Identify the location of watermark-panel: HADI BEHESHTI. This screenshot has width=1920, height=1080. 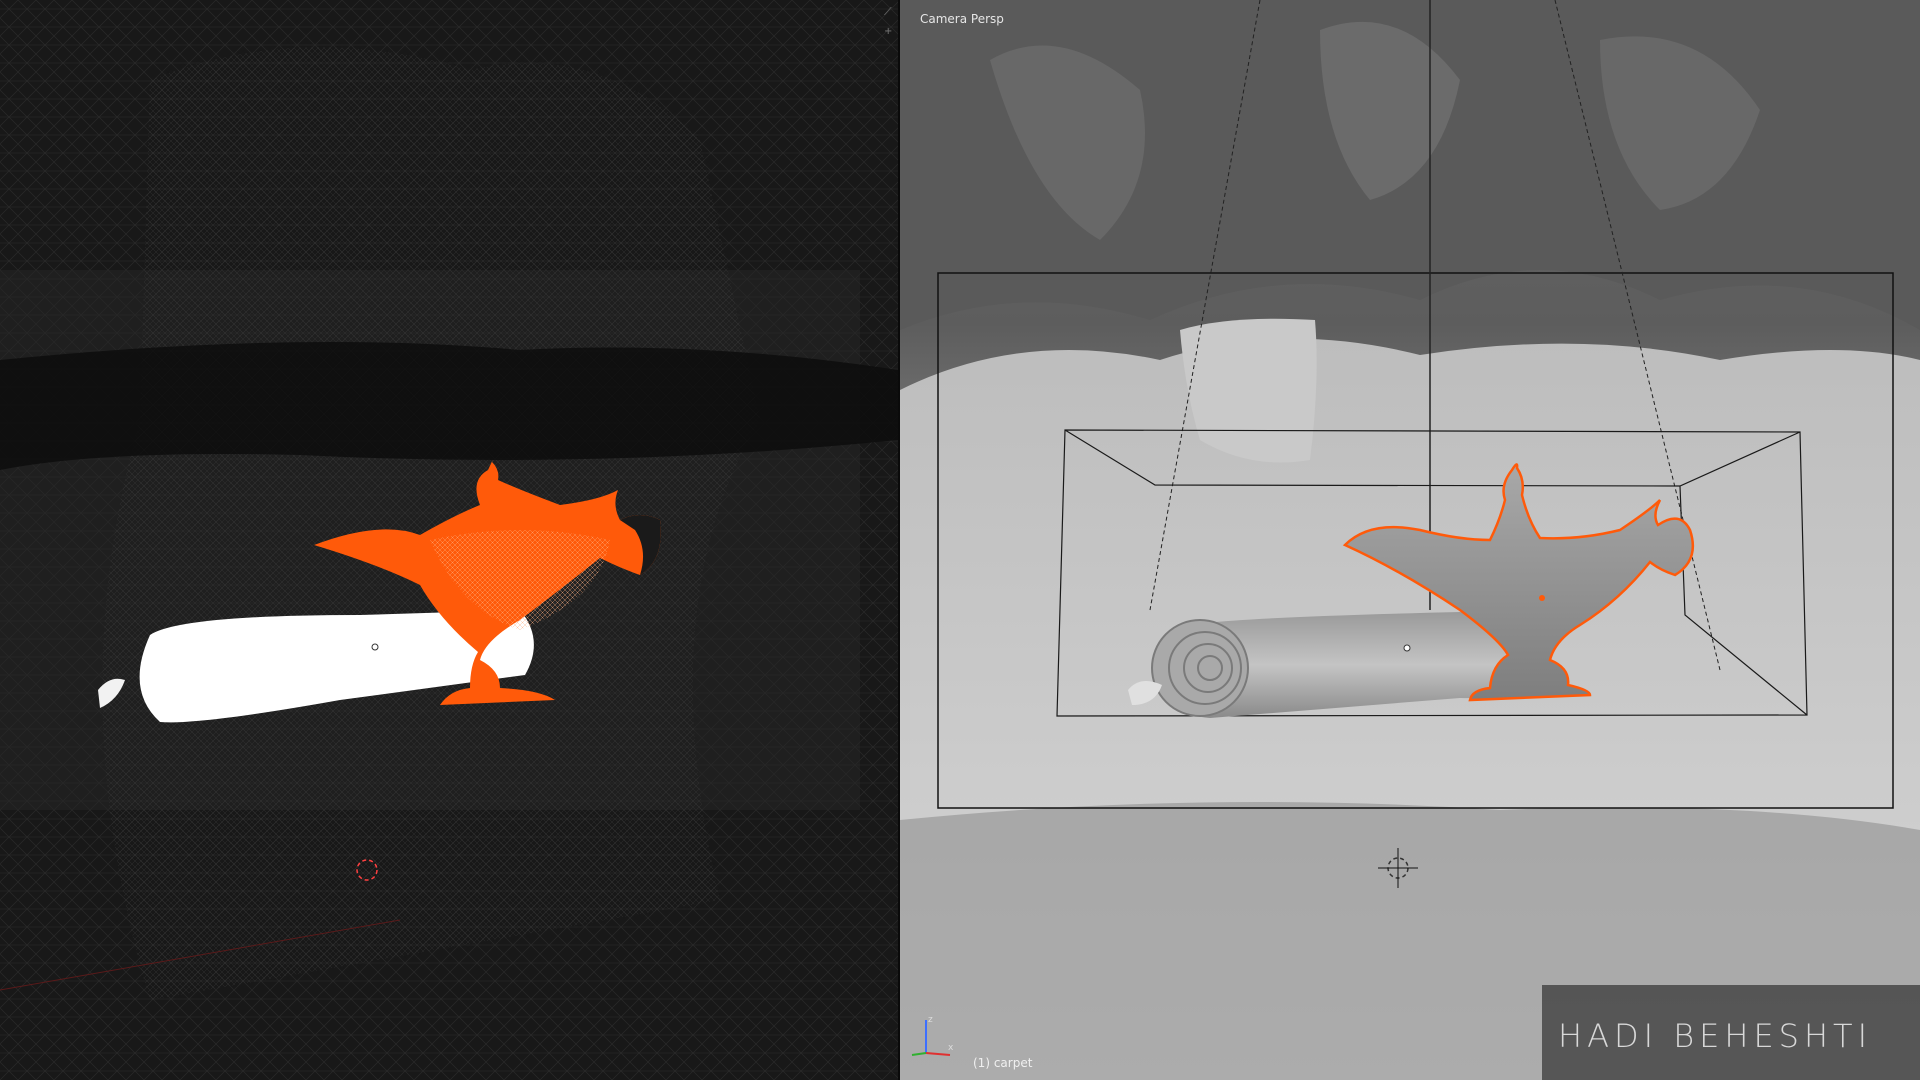
(1731, 1032).